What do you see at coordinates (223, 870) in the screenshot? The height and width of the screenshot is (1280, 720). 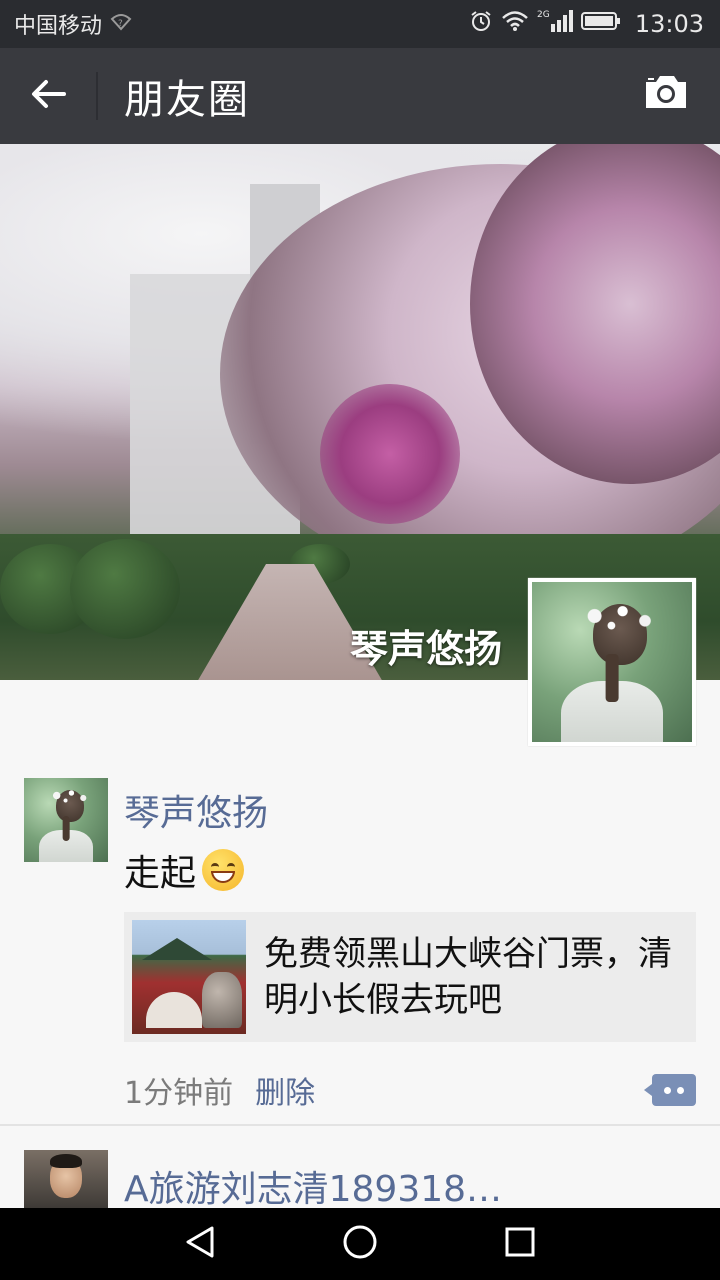 I see `grinning-face-icon` at bounding box center [223, 870].